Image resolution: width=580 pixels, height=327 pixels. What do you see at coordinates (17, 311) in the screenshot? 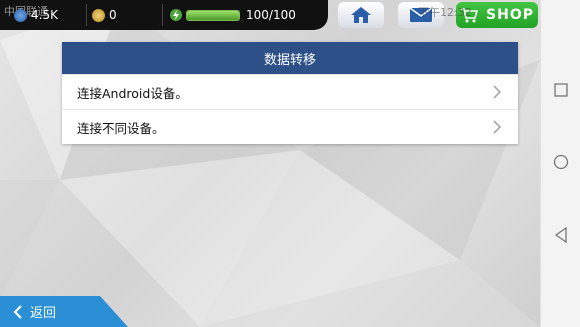
I see `chevron-left-icon` at bounding box center [17, 311].